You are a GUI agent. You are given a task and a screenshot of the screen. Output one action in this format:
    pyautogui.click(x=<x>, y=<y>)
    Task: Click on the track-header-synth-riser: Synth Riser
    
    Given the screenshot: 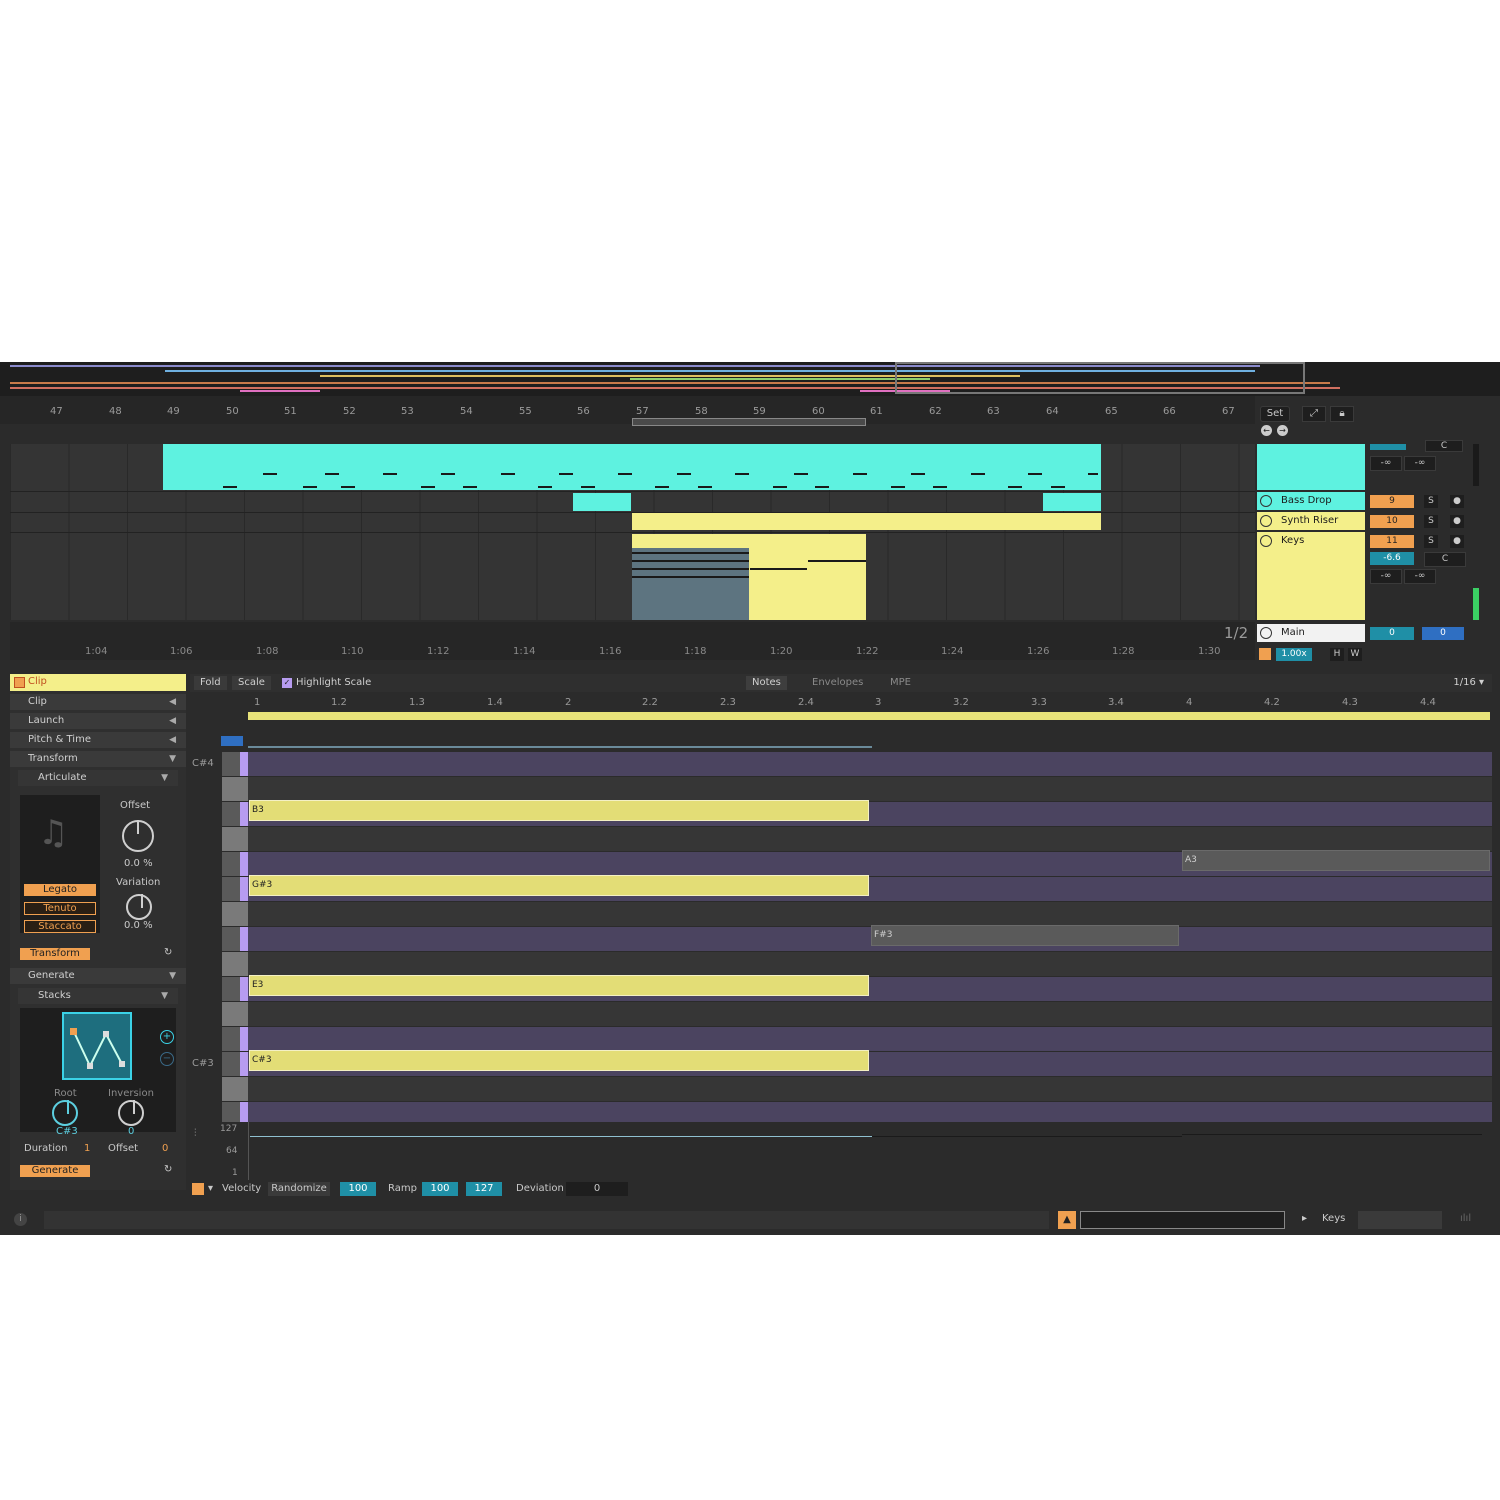 What is the action you would take?
    pyautogui.click(x=1311, y=521)
    